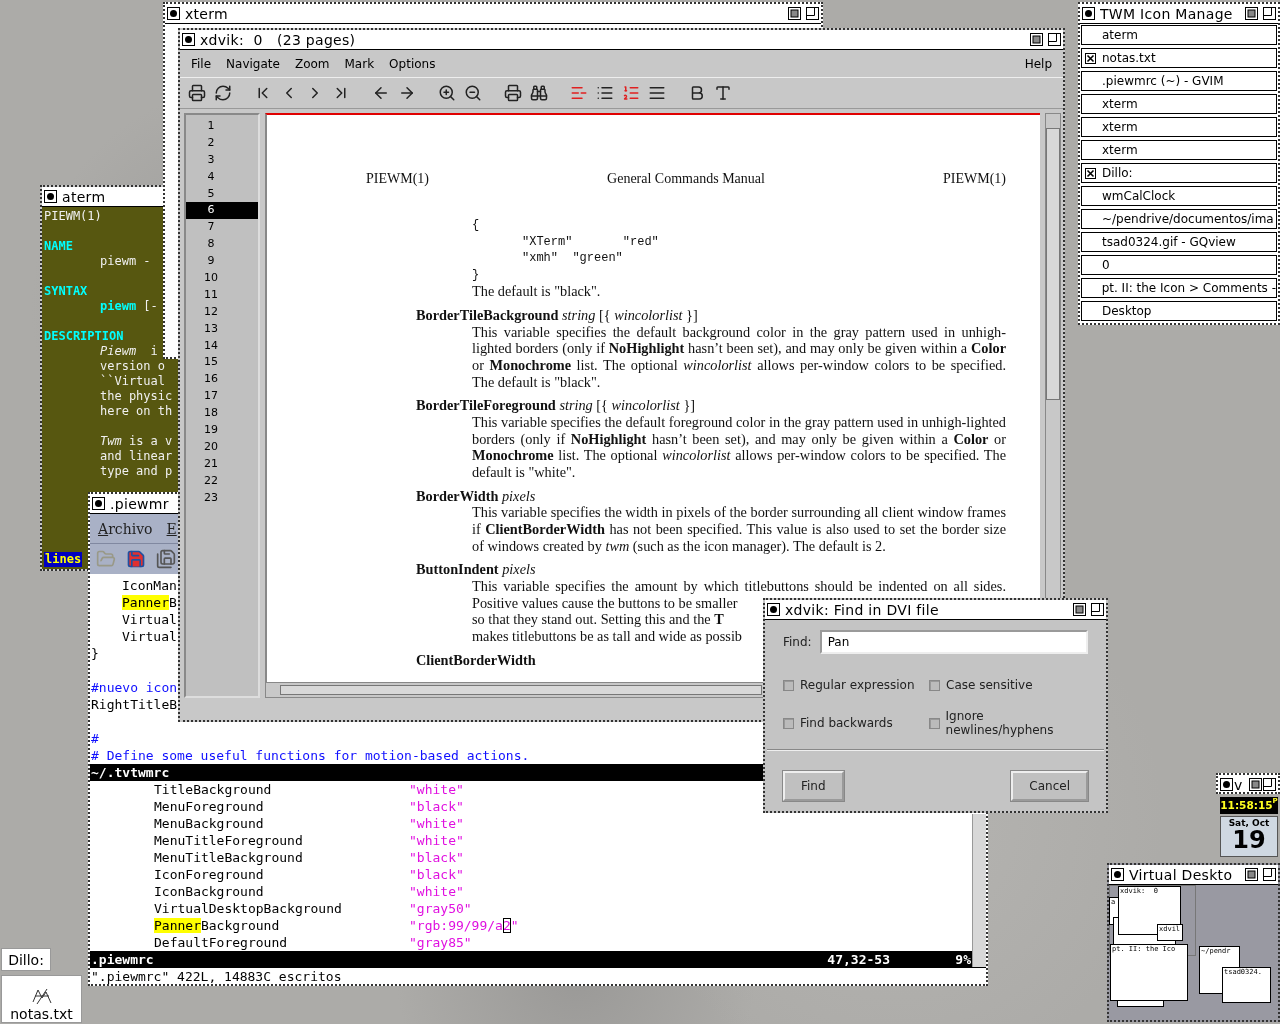 This screenshot has height=1024, width=1280. I want to click on icon-manager-item: ~/pendrive/documentos/ima, so click(1179, 219).